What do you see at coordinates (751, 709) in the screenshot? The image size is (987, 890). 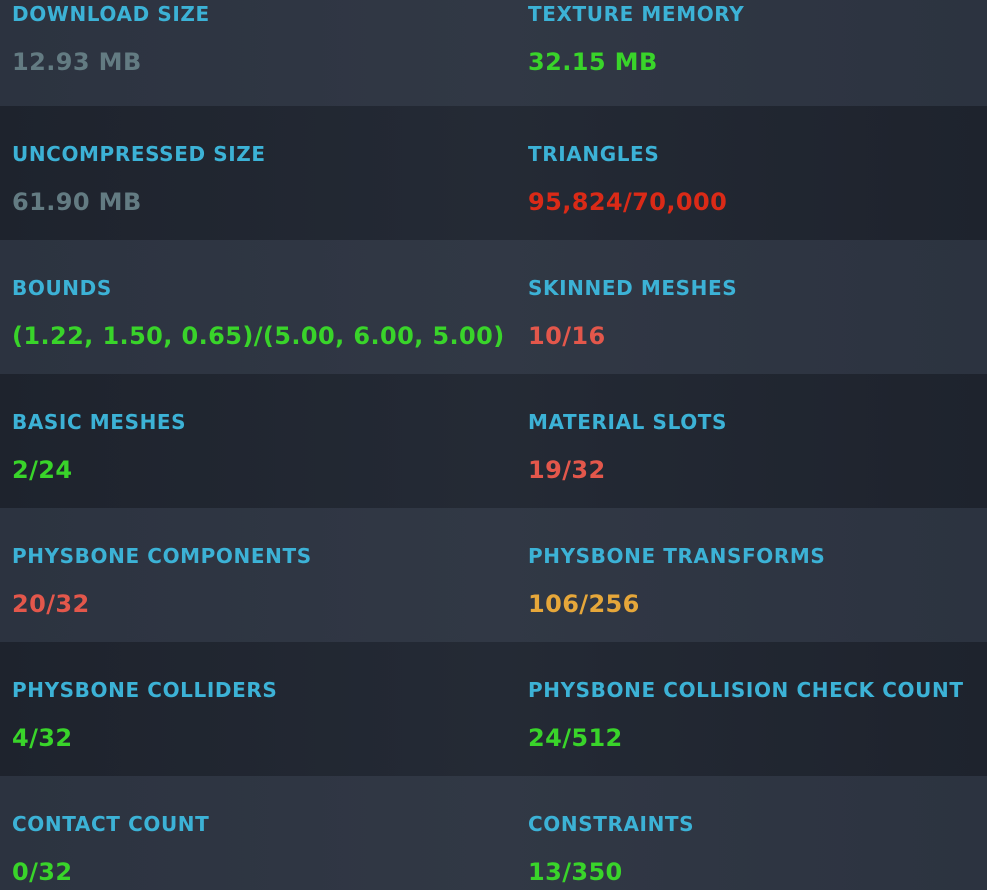 I see `stat-physbone-collision-check-count: PHYSBONE COLLISION CHECK COUNT 24/512` at bounding box center [751, 709].